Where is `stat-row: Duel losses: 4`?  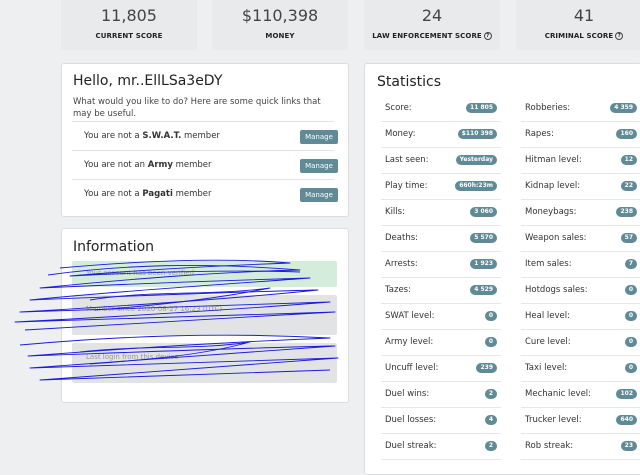 stat-row: Duel losses: 4 is located at coordinates (441, 420).